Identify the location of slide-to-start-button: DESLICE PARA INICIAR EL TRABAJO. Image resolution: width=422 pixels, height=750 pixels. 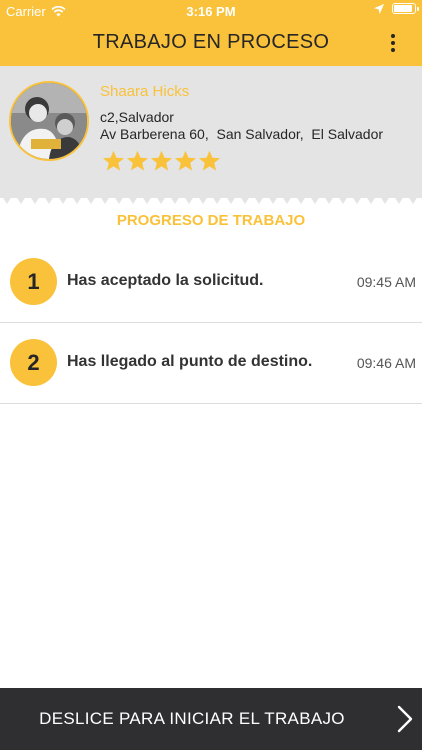
(211, 719).